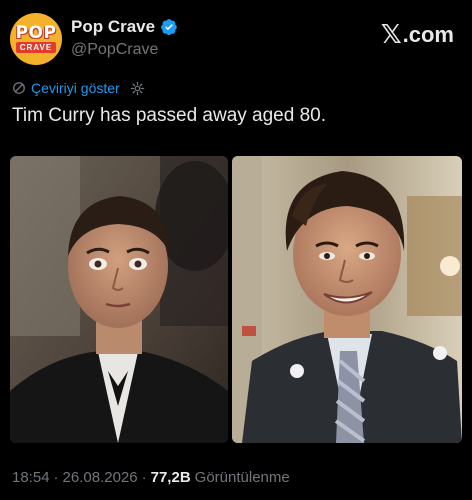 This screenshot has width=472, height=500. I want to click on verified-badge-icon, so click(169, 27).